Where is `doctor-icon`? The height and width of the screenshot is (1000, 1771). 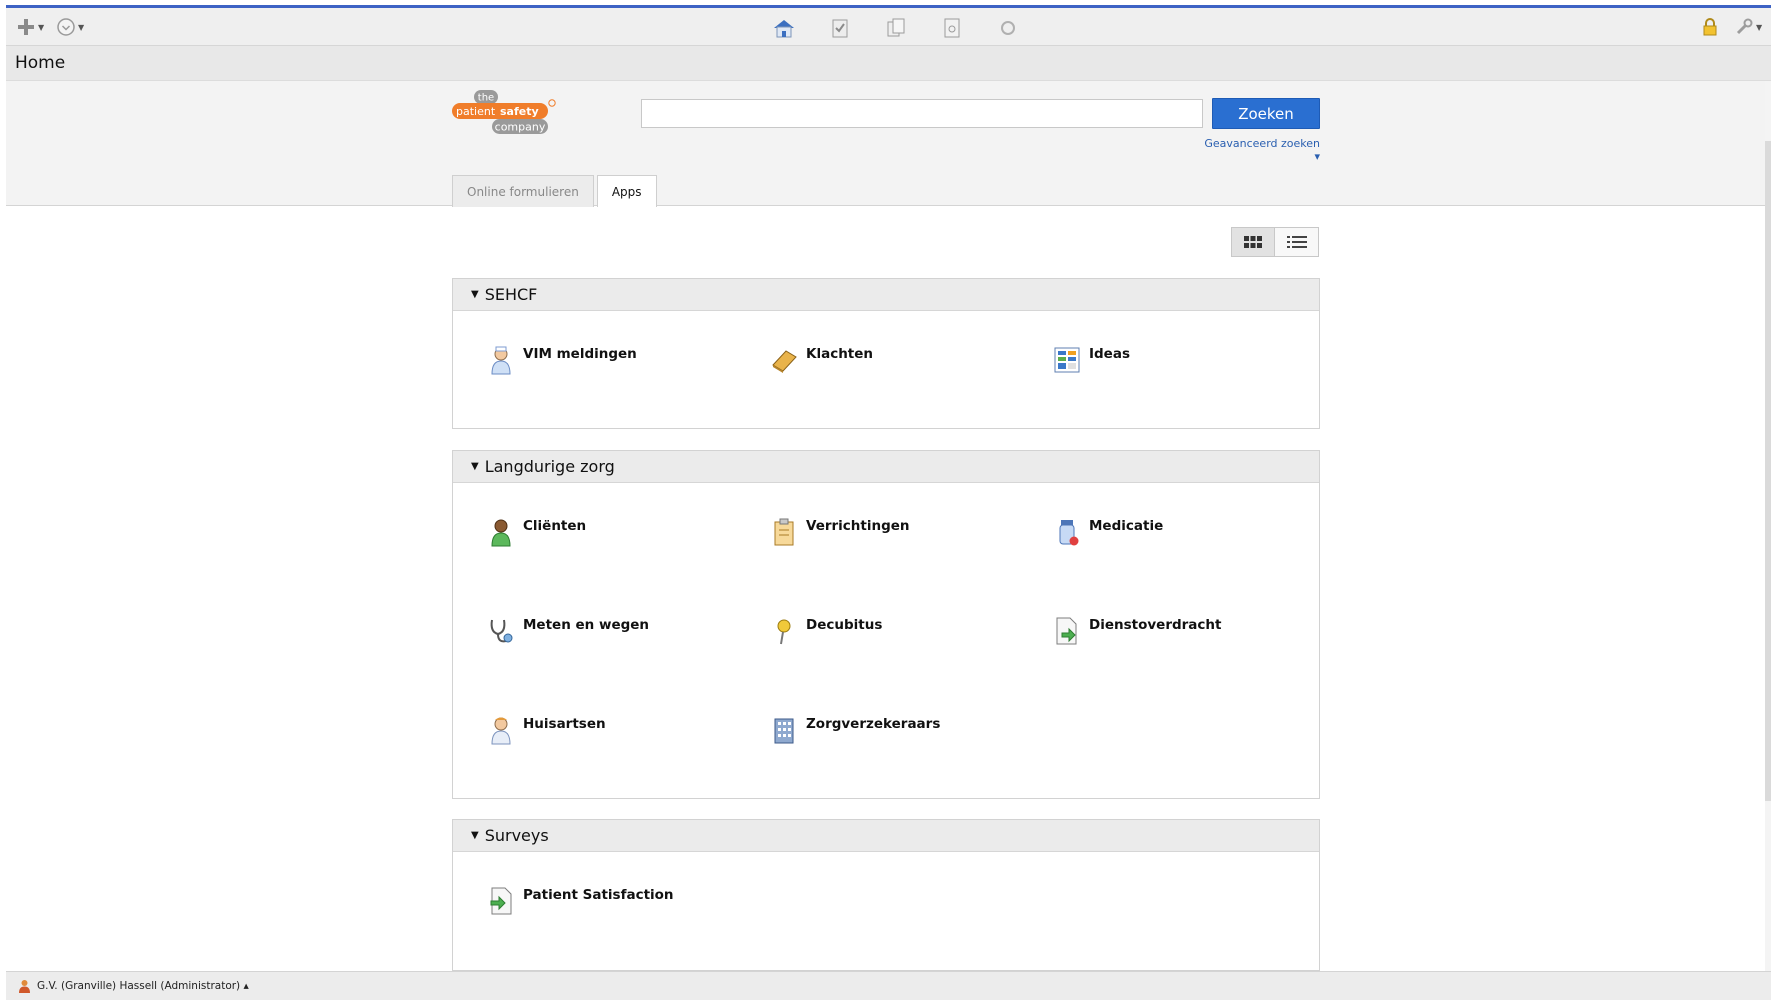 doctor-icon is located at coordinates (501, 731).